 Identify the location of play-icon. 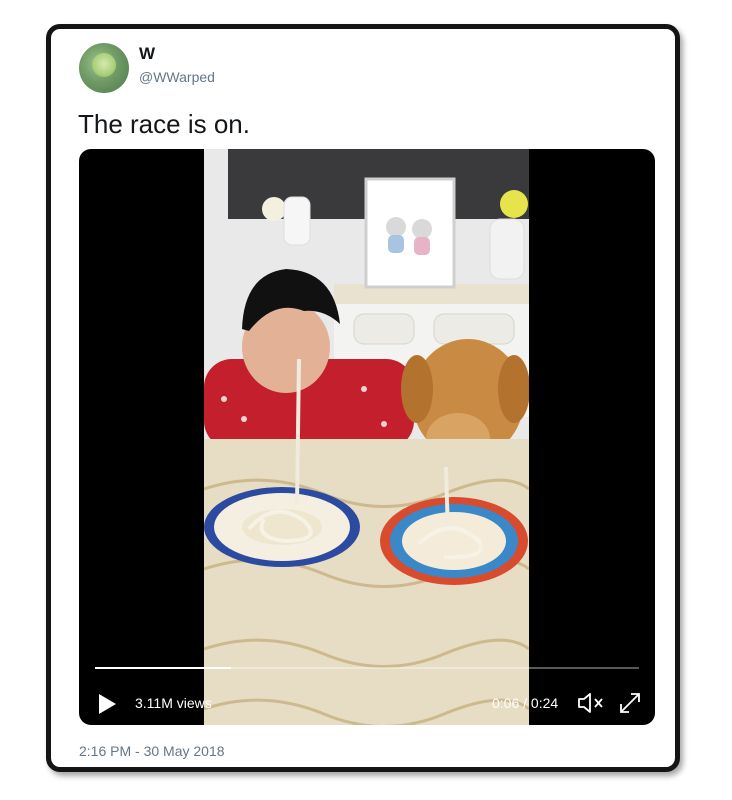
(107, 704).